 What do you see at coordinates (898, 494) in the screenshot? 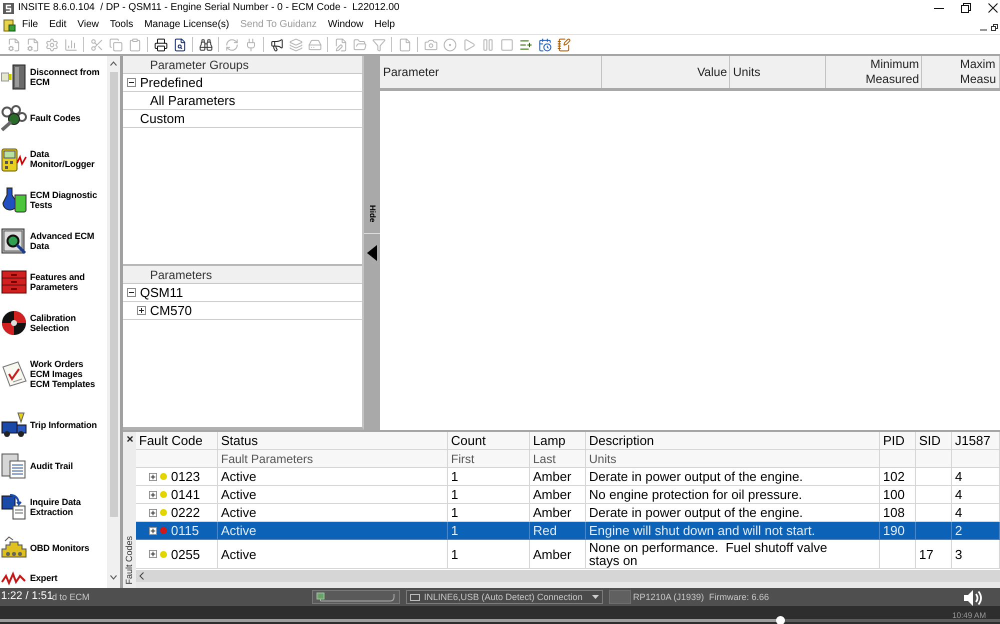
I see `table-cell: 100` at bounding box center [898, 494].